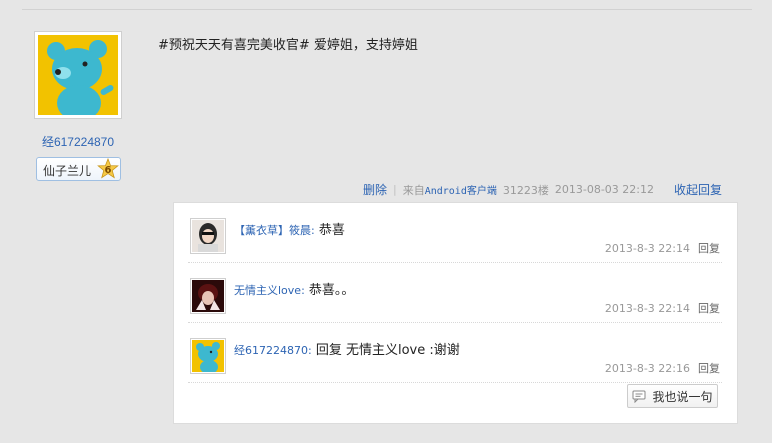  Describe the element at coordinates (455, 293) in the screenshot. I see `reply-item: 无情主义love: 恭喜。。 2013-8-3 22:14 回复` at that location.